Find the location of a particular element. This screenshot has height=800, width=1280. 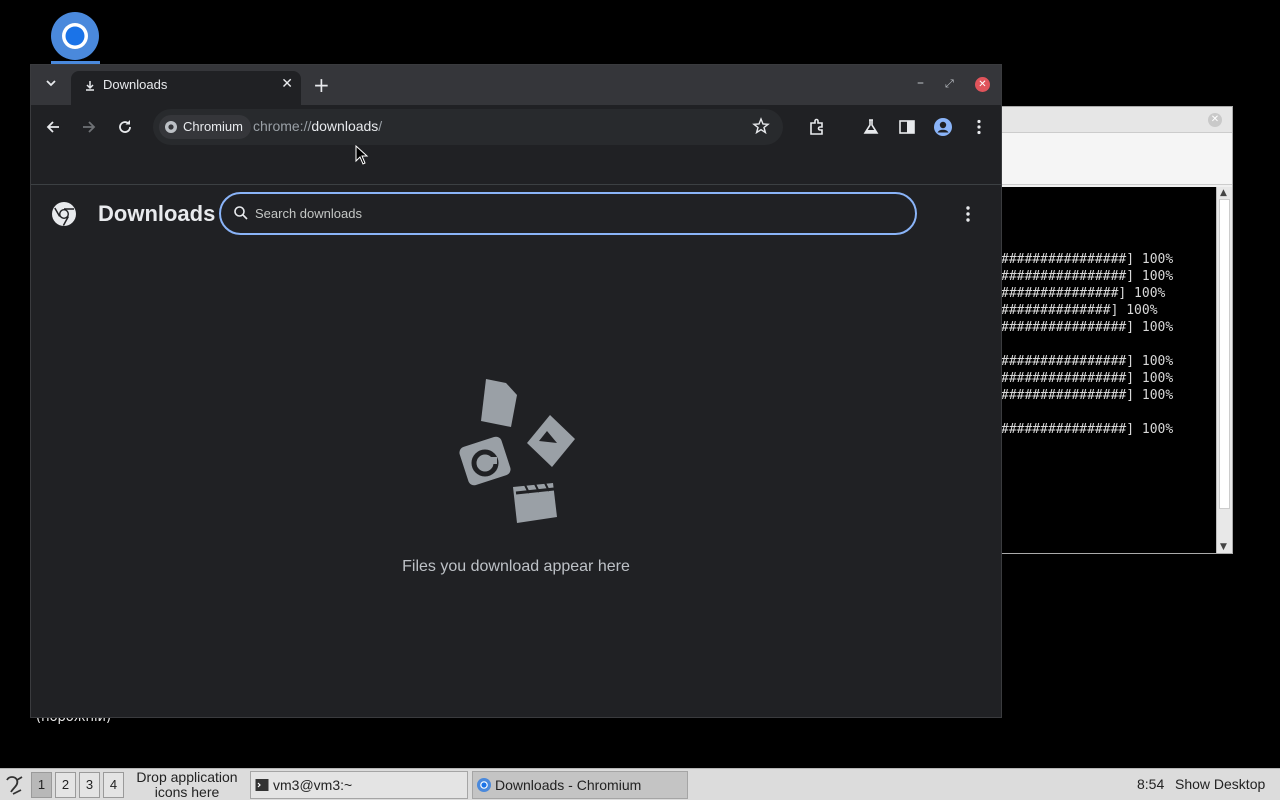

taskbar-item-terminal: vm3@vm3:~ is located at coordinates (359, 785).